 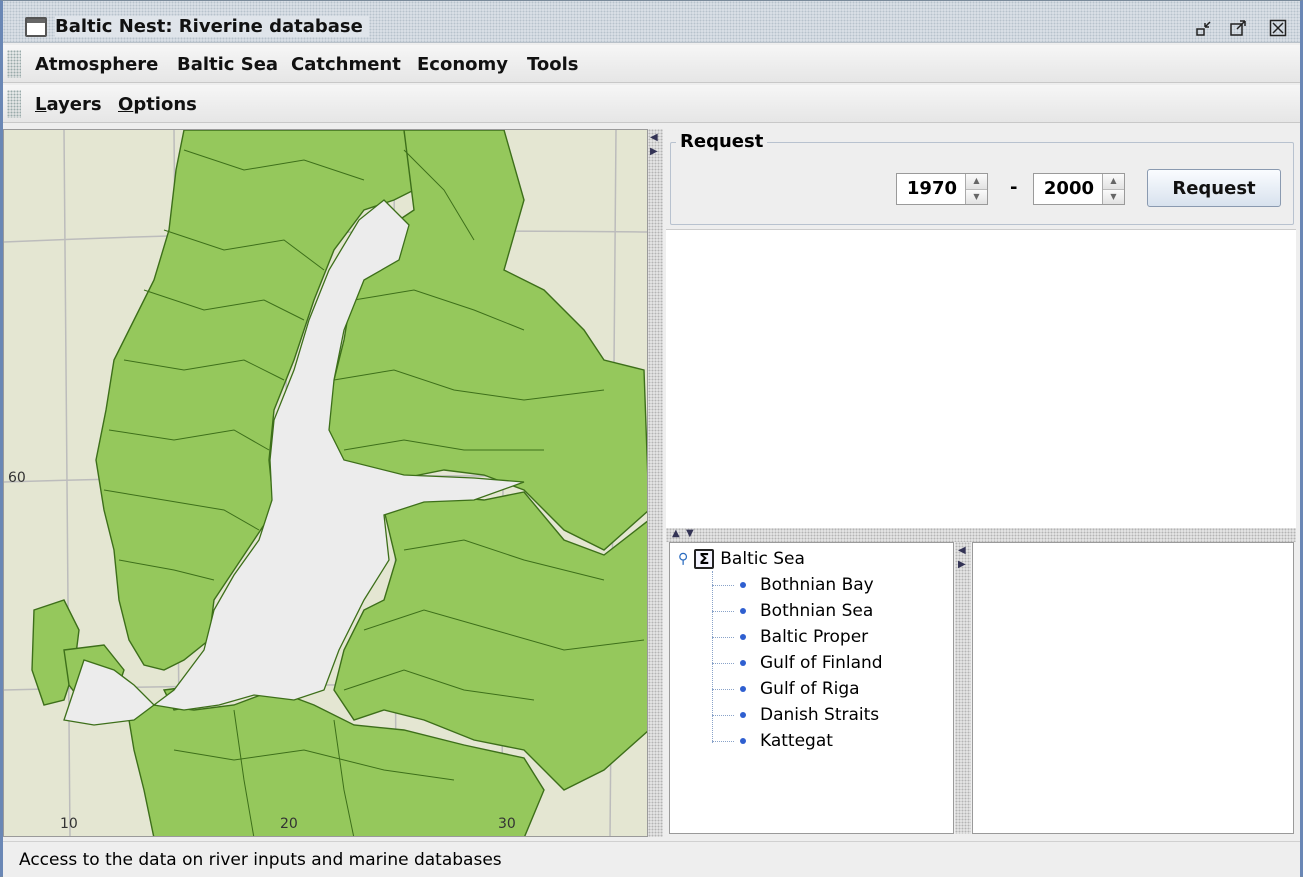 I want to click on to-year-value: 2000, so click(x=1068, y=189).